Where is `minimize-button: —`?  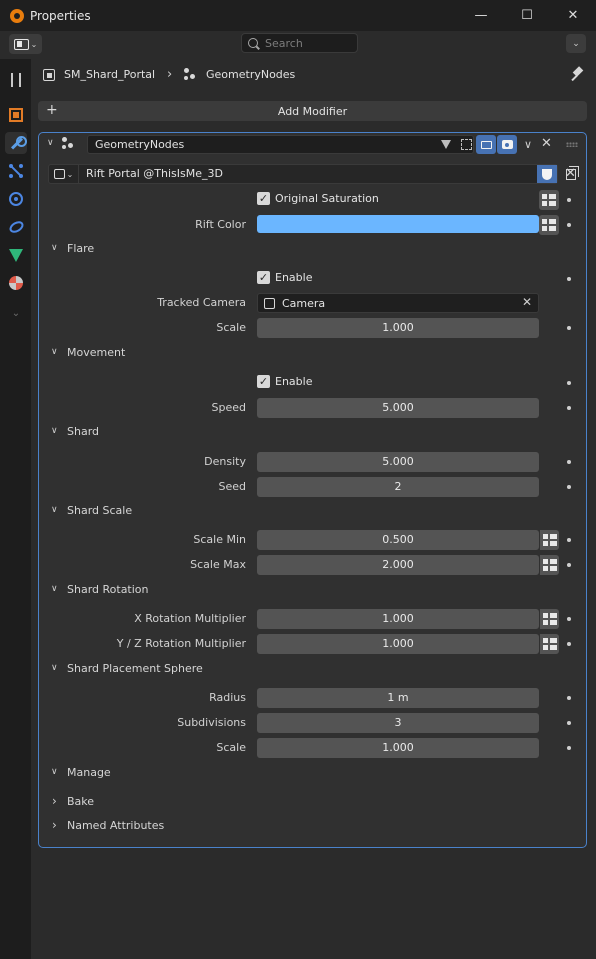 minimize-button: — is located at coordinates (481, 15).